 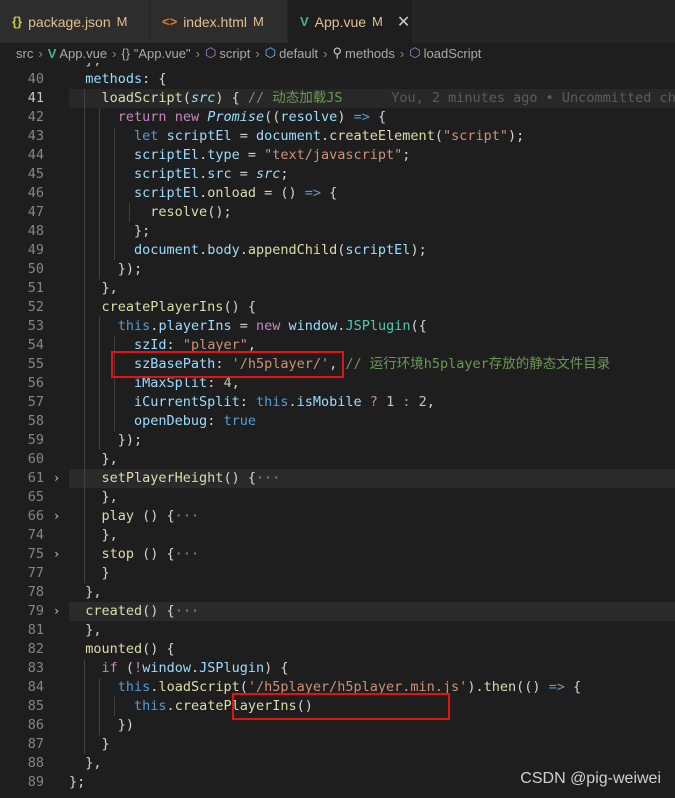 What do you see at coordinates (35, 611) in the screenshot?
I see `line-number: 79` at bounding box center [35, 611].